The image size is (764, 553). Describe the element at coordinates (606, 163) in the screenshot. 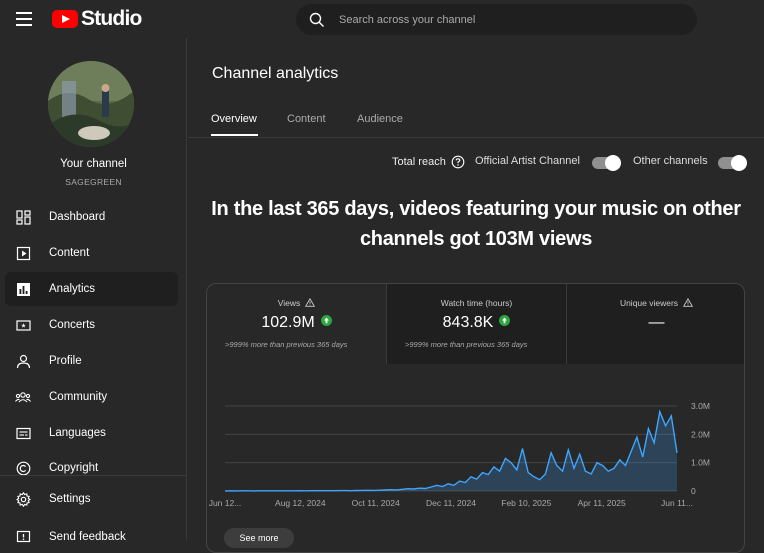

I see `official-channel-toggle` at that location.